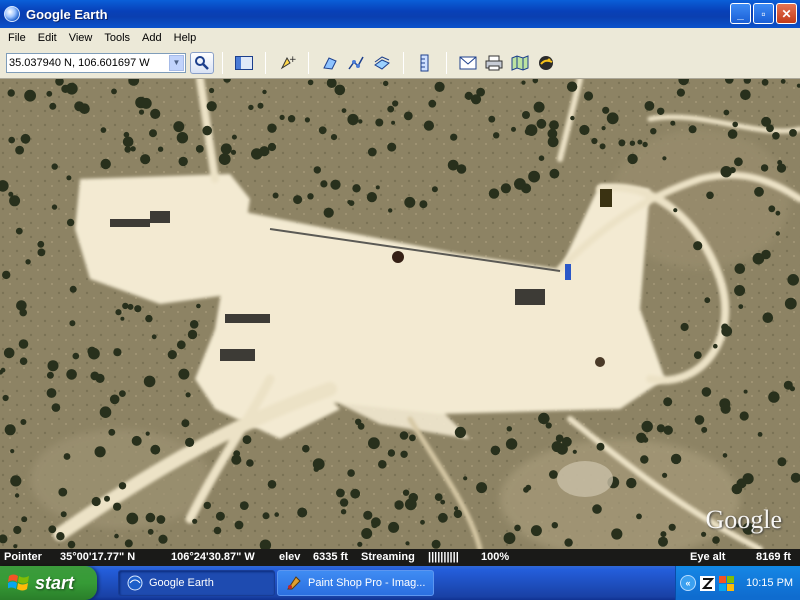  What do you see at coordinates (244, 63) in the screenshot?
I see `sidebar-toggle-icon` at bounding box center [244, 63].